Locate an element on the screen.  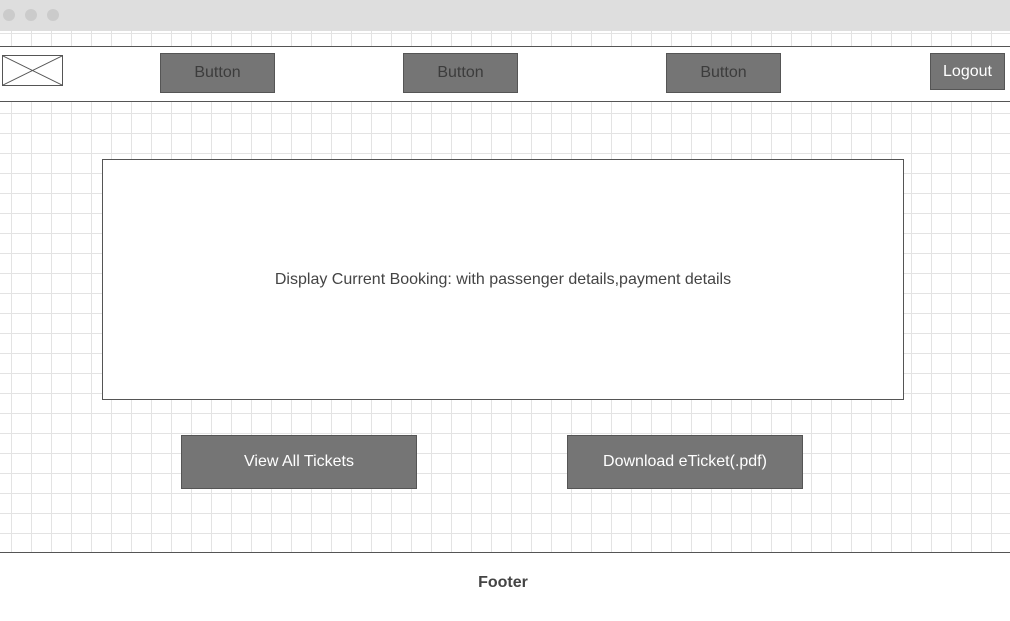
nav-button-1: Button is located at coordinates (217, 73).